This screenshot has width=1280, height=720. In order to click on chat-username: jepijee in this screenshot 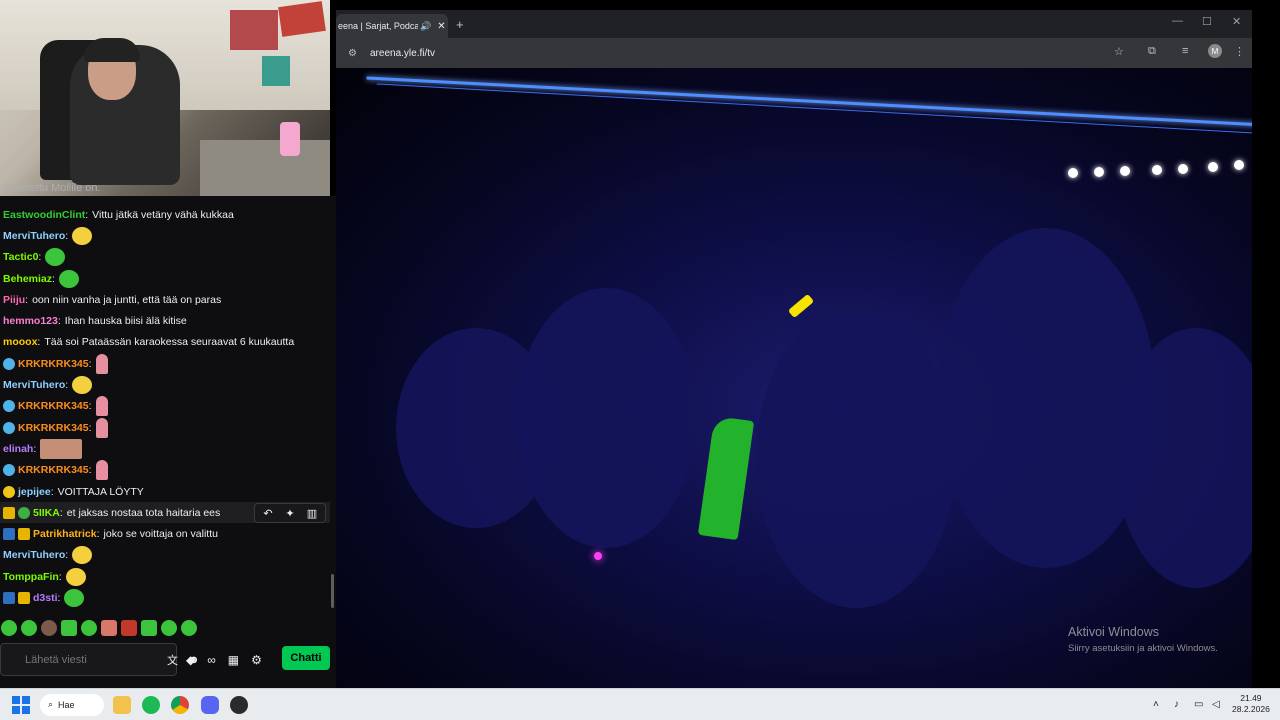, I will do `click(34, 492)`.